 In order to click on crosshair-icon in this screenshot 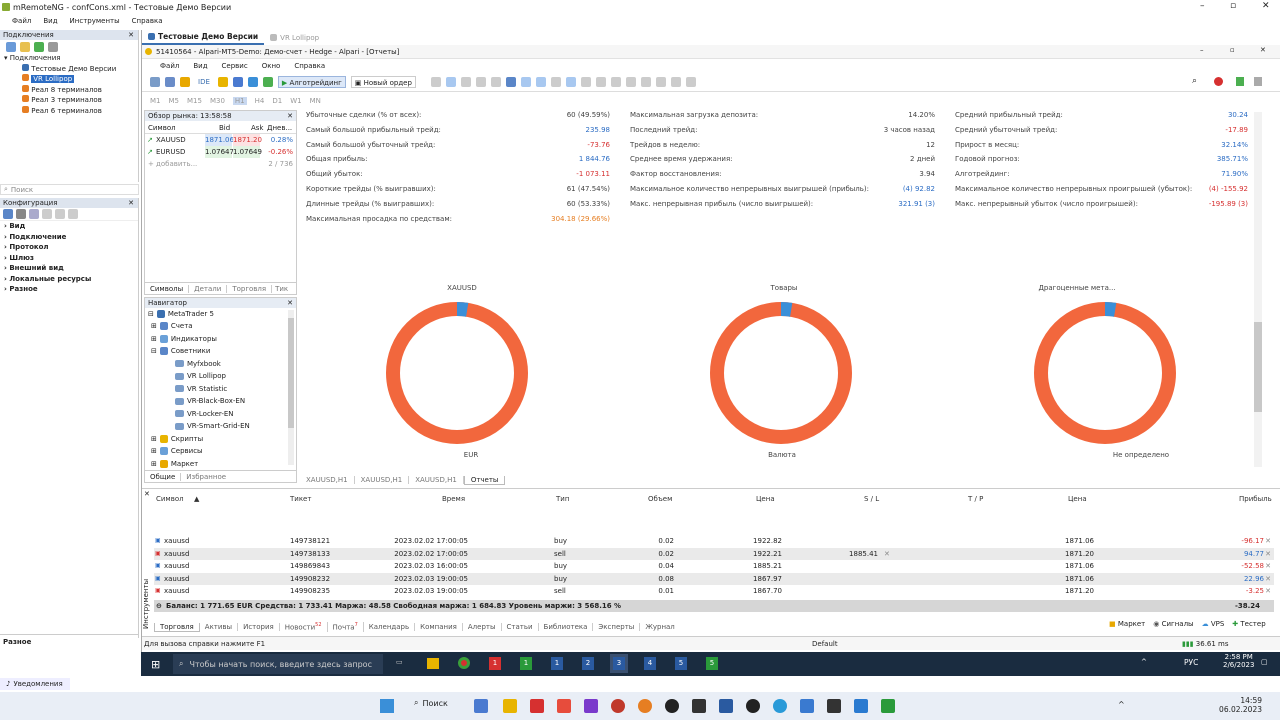, I will do `click(585, 82)`.